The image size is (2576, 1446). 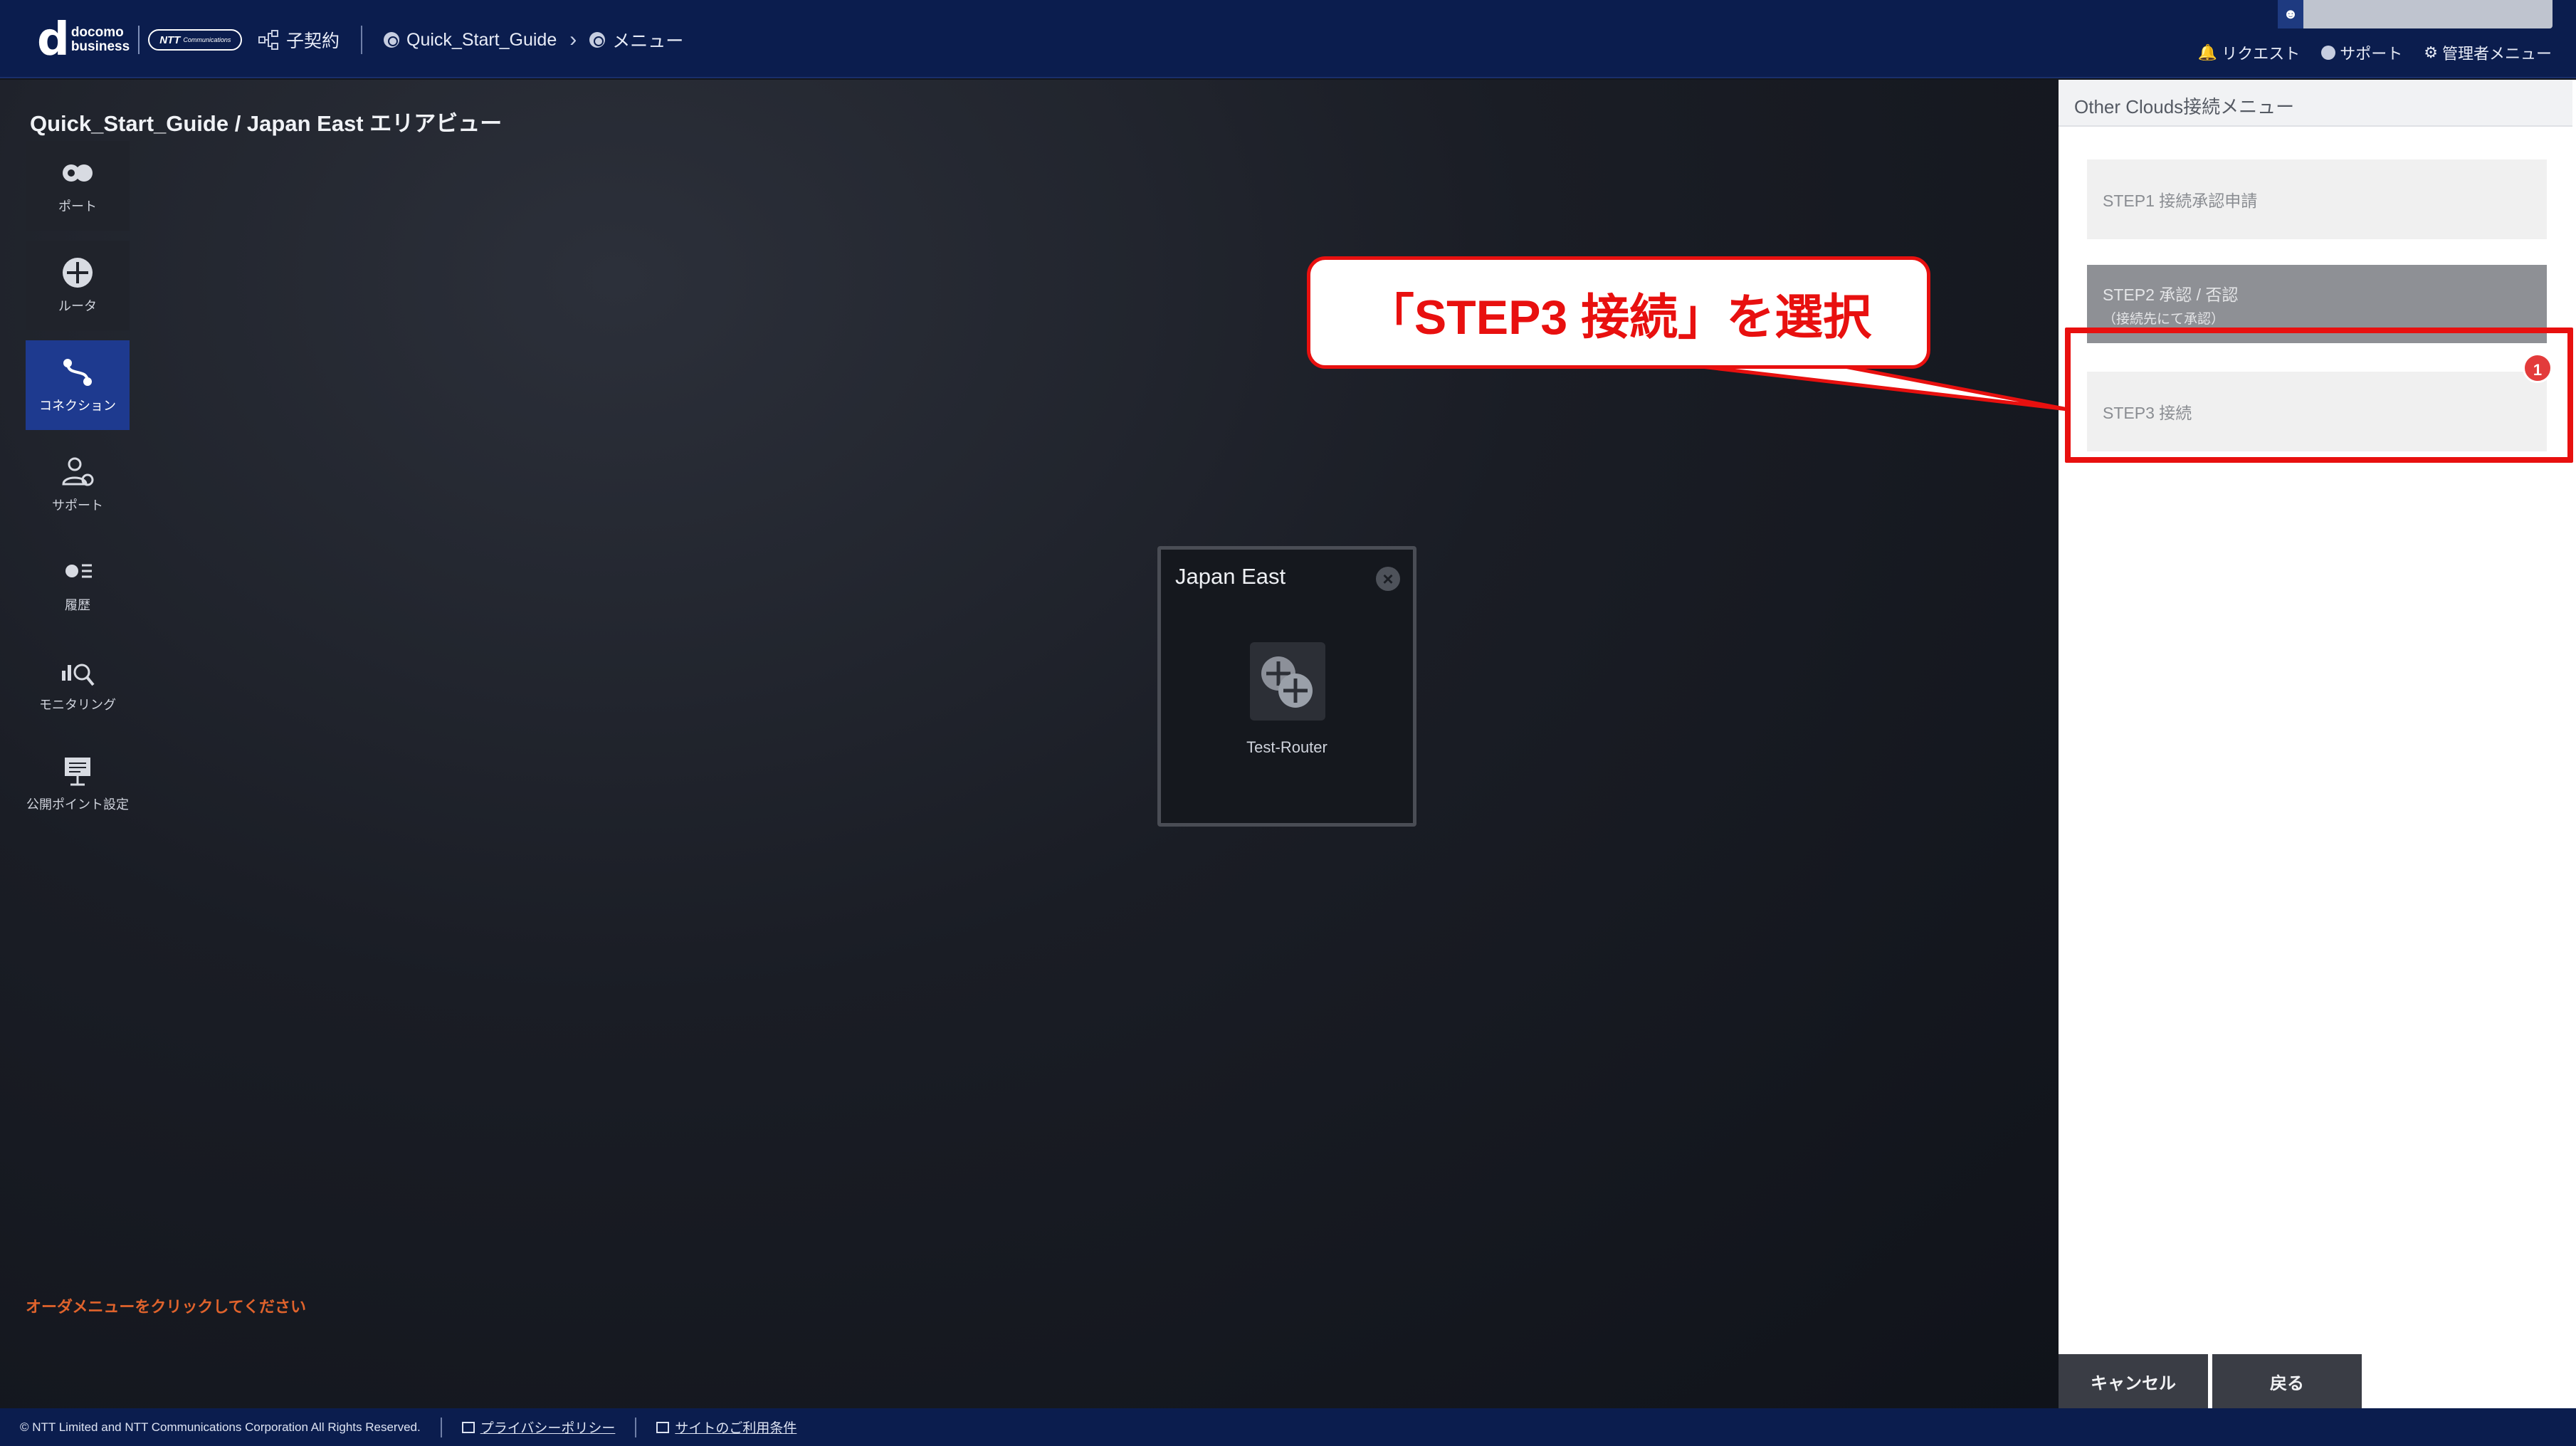 I want to click on page-title: Quick_Start_Guide / Japan East エリアビュー, so click(x=266, y=123).